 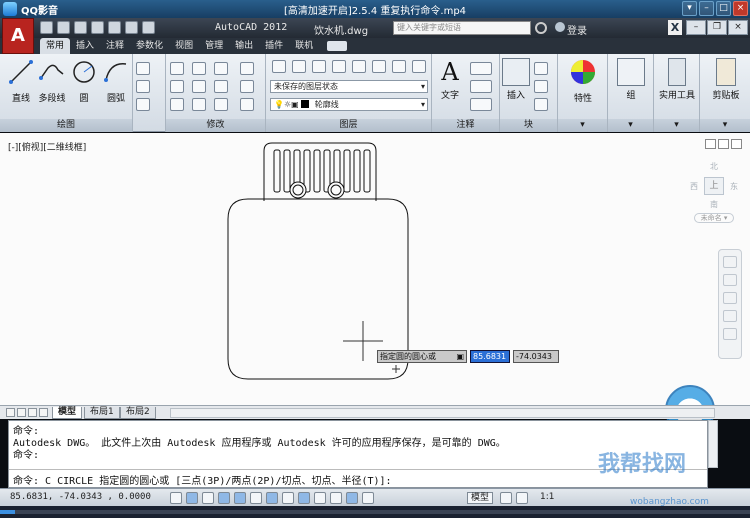 What do you see at coordinates (349, 104) in the screenshot?
I see `current-layer-dropdown: 💡☼▣ 轮廓线` at bounding box center [349, 104].